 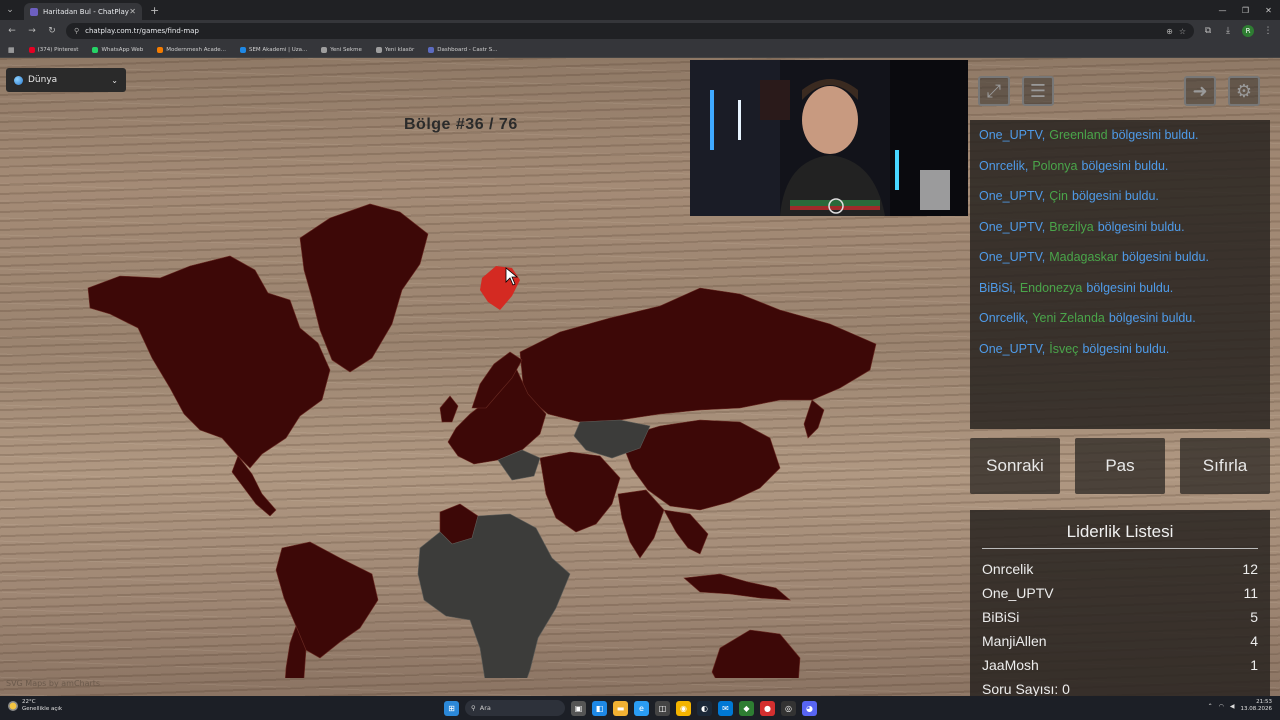 What do you see at coordinates (994, 91) in the screenshot?
I see `fullscreen-button: ⤢` at bounding box center [994, 91].